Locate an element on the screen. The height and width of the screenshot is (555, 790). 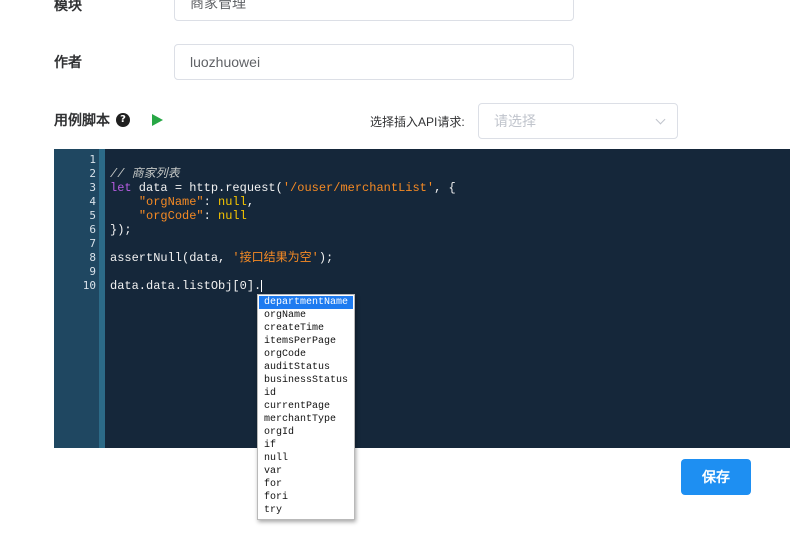
module-label: 模块 is located at coordinates (68, 6).